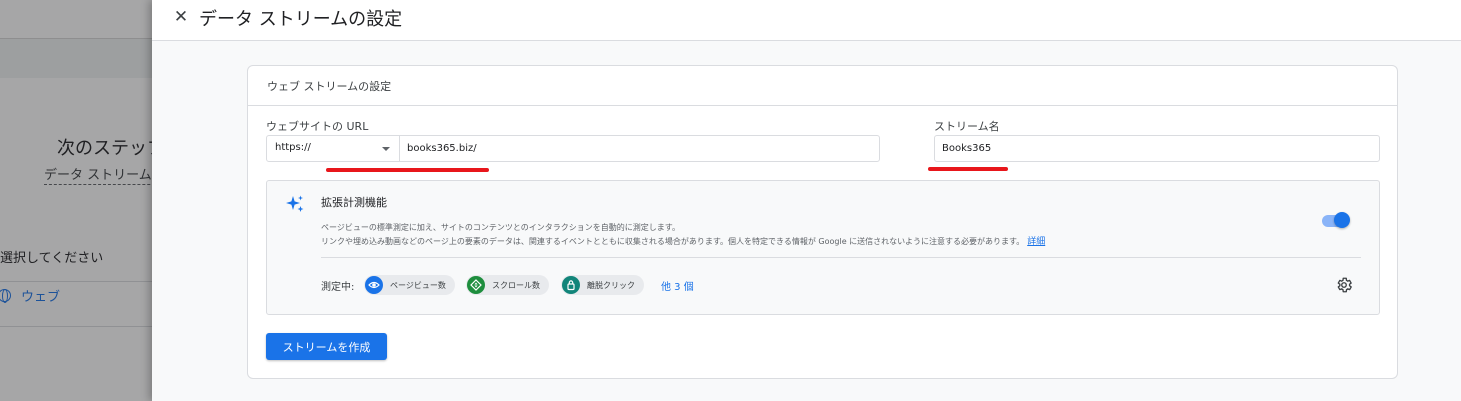 This screenshot has height=401, width=1461. Describe the element at coordinates (476, 285) in the screenshot. I see `scroll-icon` at that location.